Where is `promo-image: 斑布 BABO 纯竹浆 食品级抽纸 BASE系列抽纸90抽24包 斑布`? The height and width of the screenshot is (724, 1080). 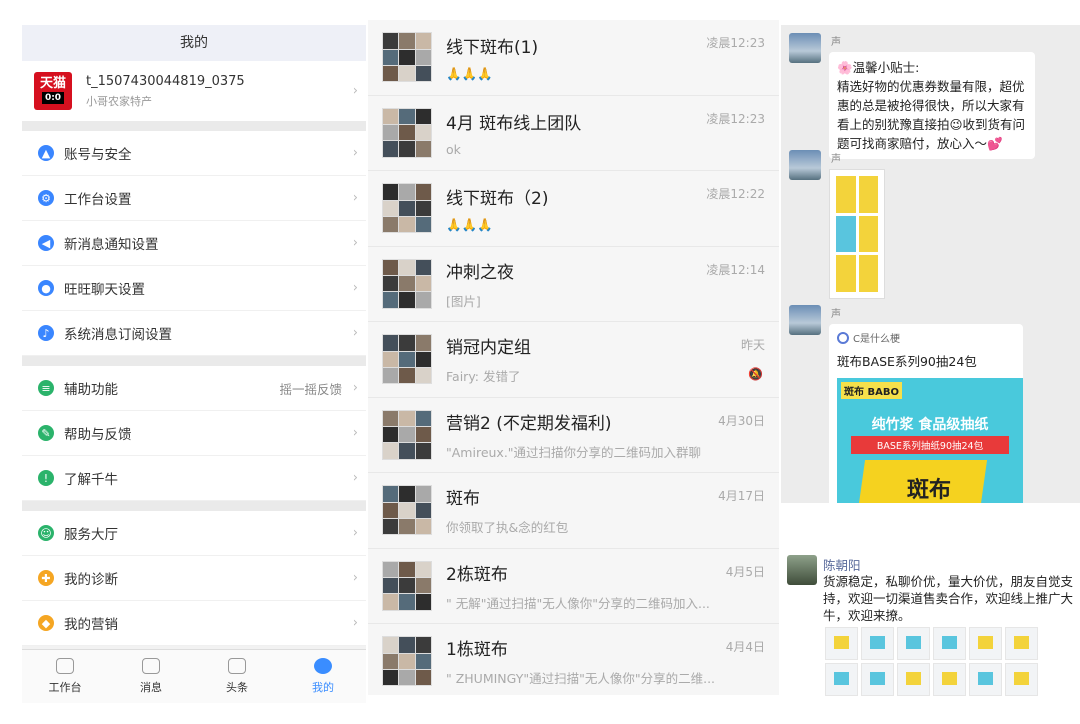
promo-image: 斑布 BABO 纯竹浆 食品级抽纸 BASE系列抽纸90抽24包 斑布 is located at coordinates (930, 440).